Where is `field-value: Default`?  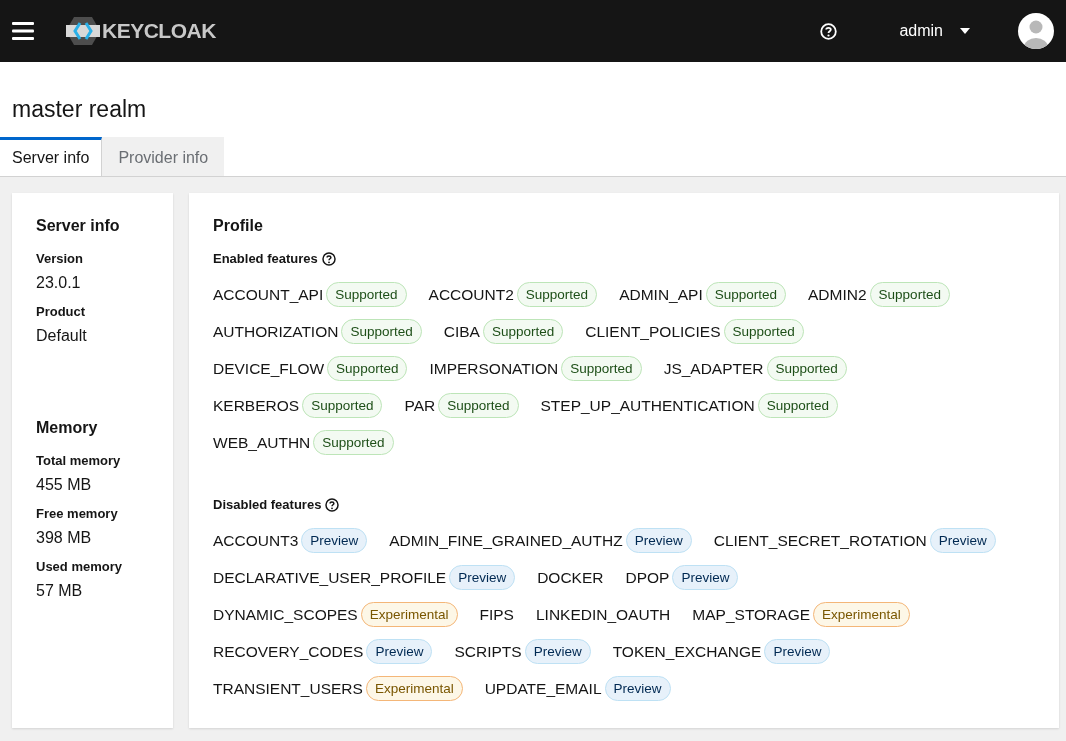
field-value: Default is located at coordinates (62, 336).